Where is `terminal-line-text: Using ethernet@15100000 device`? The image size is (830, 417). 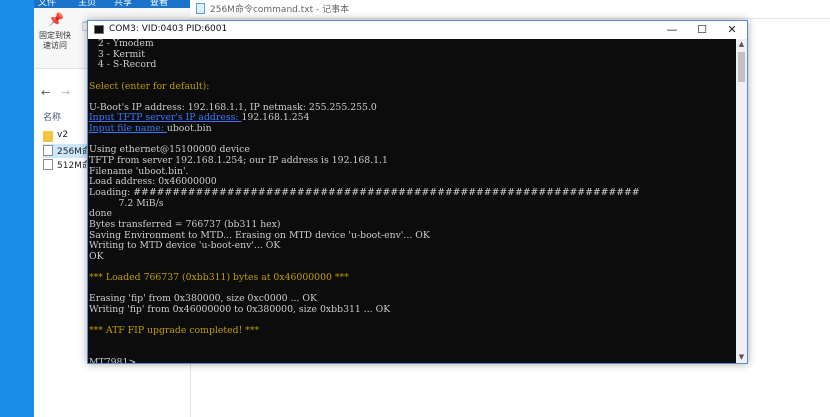 terminal-line-text: Using ethernet@15100000 device is located at coordinates (169, 150).